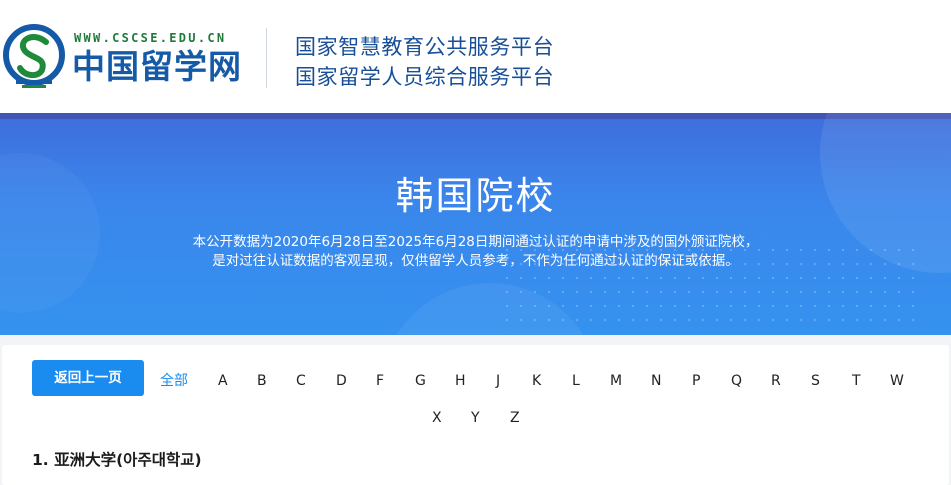 The width and height of the screenshot is (951, 485). Describe the element at coordinates (536, 381) in the screenshot. I see `filter-letter: K` at that location.